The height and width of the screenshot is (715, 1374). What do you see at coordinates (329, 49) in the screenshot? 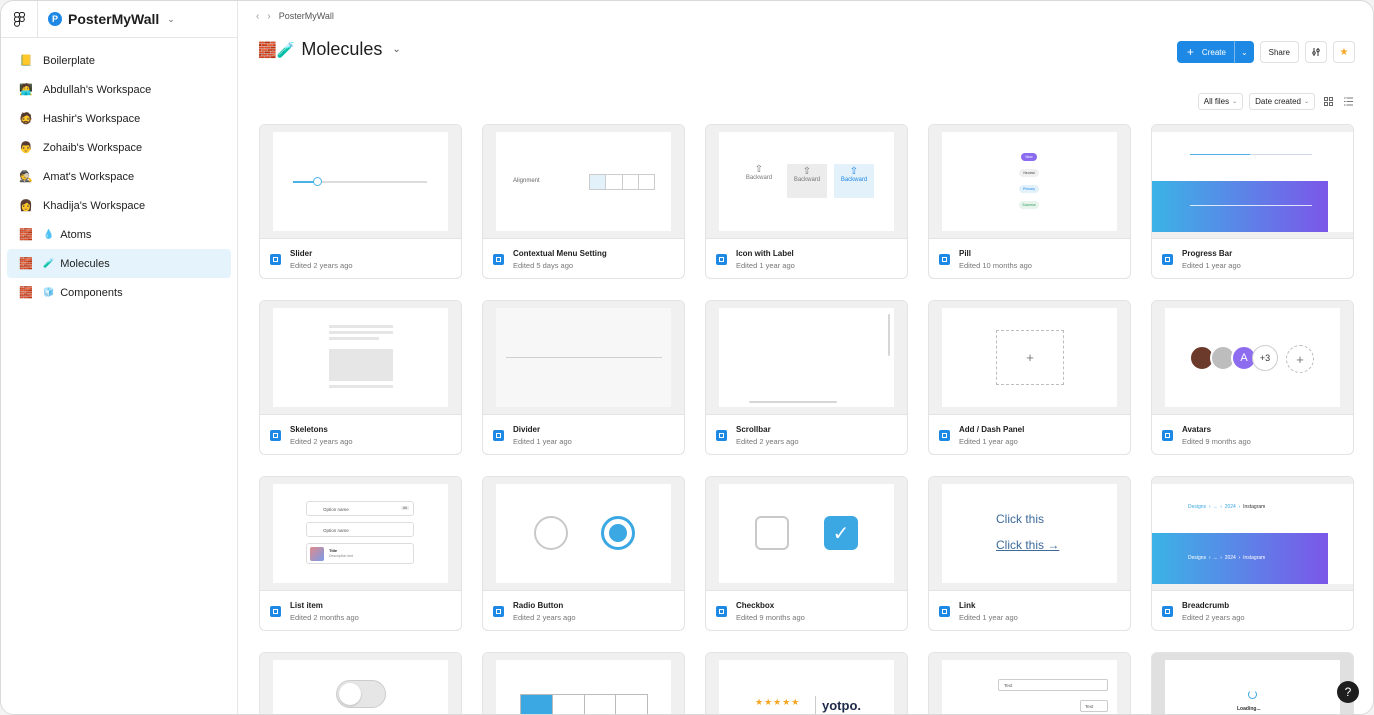
I see `page-header: 🧱🧪 Molecules ⌄` at bounding box center [329, 49].